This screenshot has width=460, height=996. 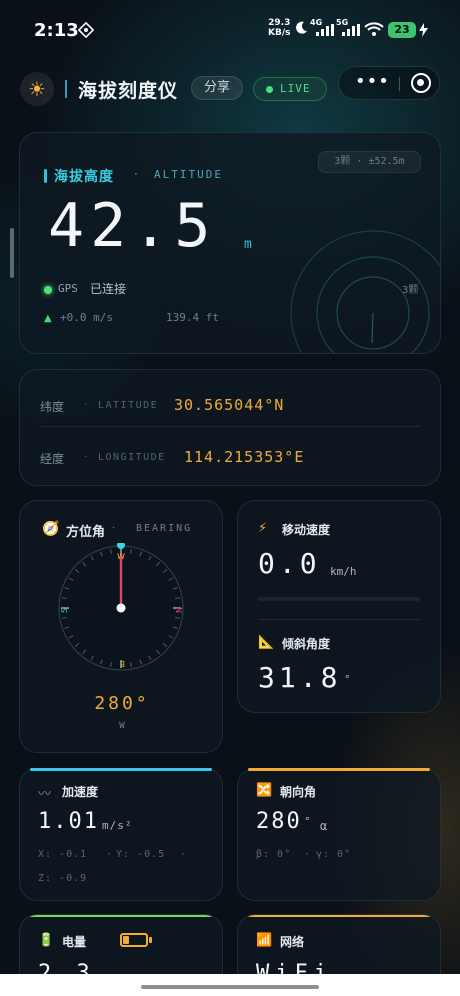 I want to click on vertical-speed: +0.0 m/s, so click(x=86, y=317).